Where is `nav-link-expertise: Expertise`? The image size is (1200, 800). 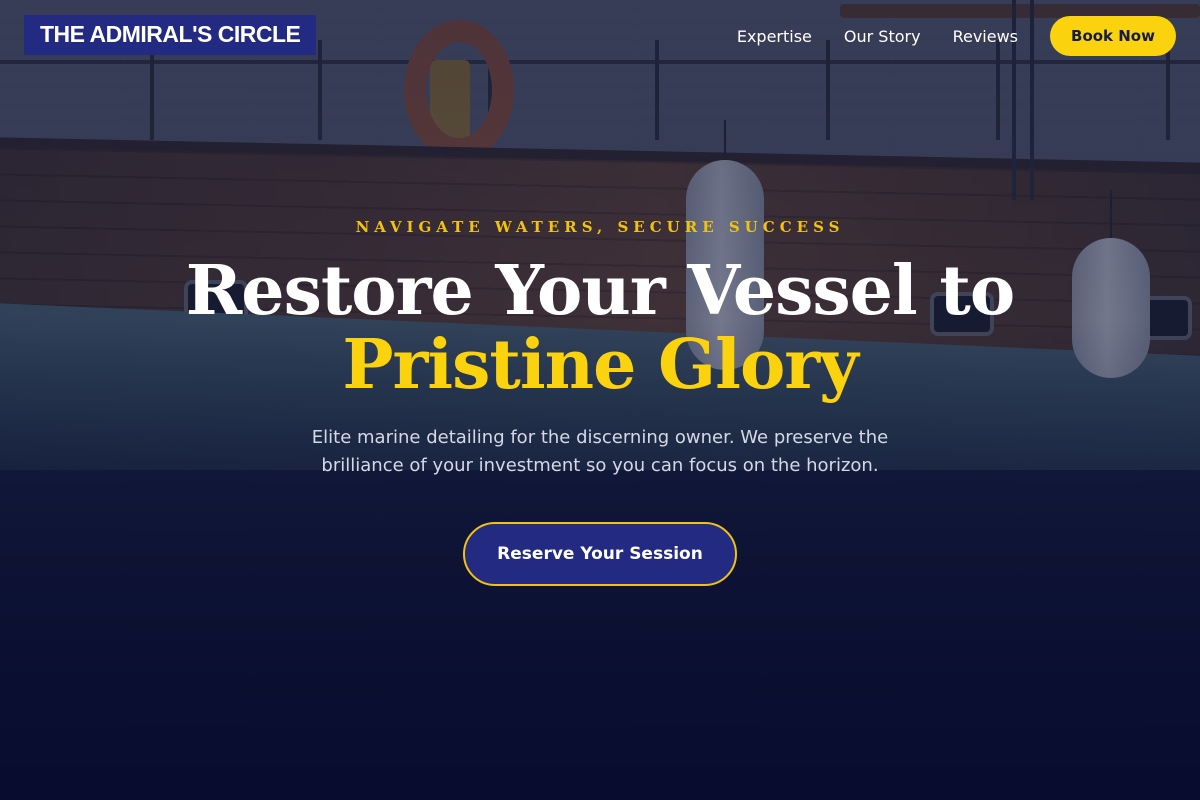
nav-link-expertise: Expertise is located at coordinates (774, 36).